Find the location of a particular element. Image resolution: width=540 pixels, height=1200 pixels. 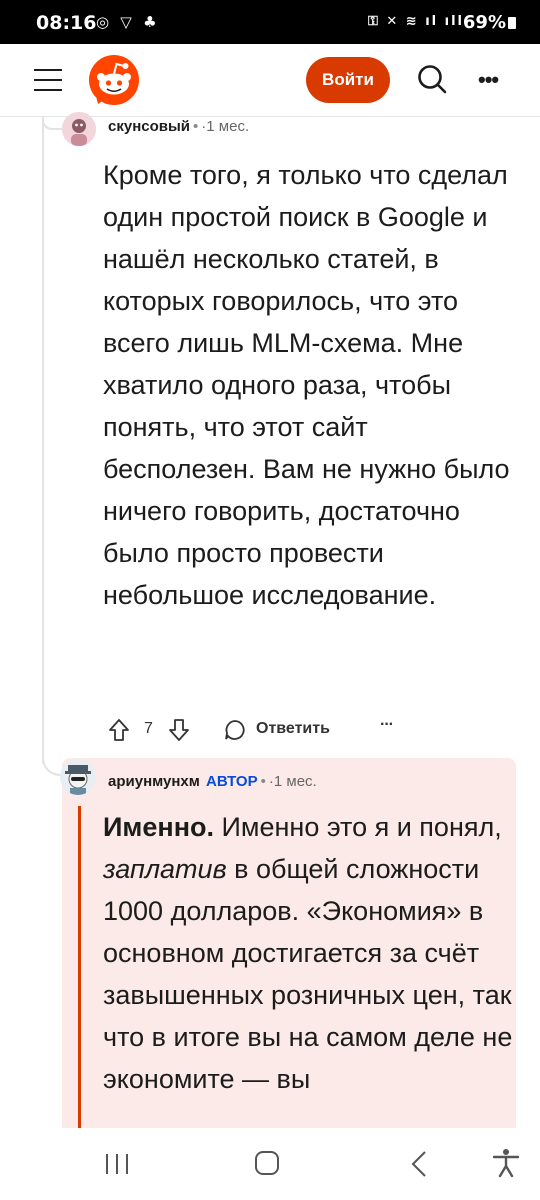

back-icon is located at coordinates (419, 1164).